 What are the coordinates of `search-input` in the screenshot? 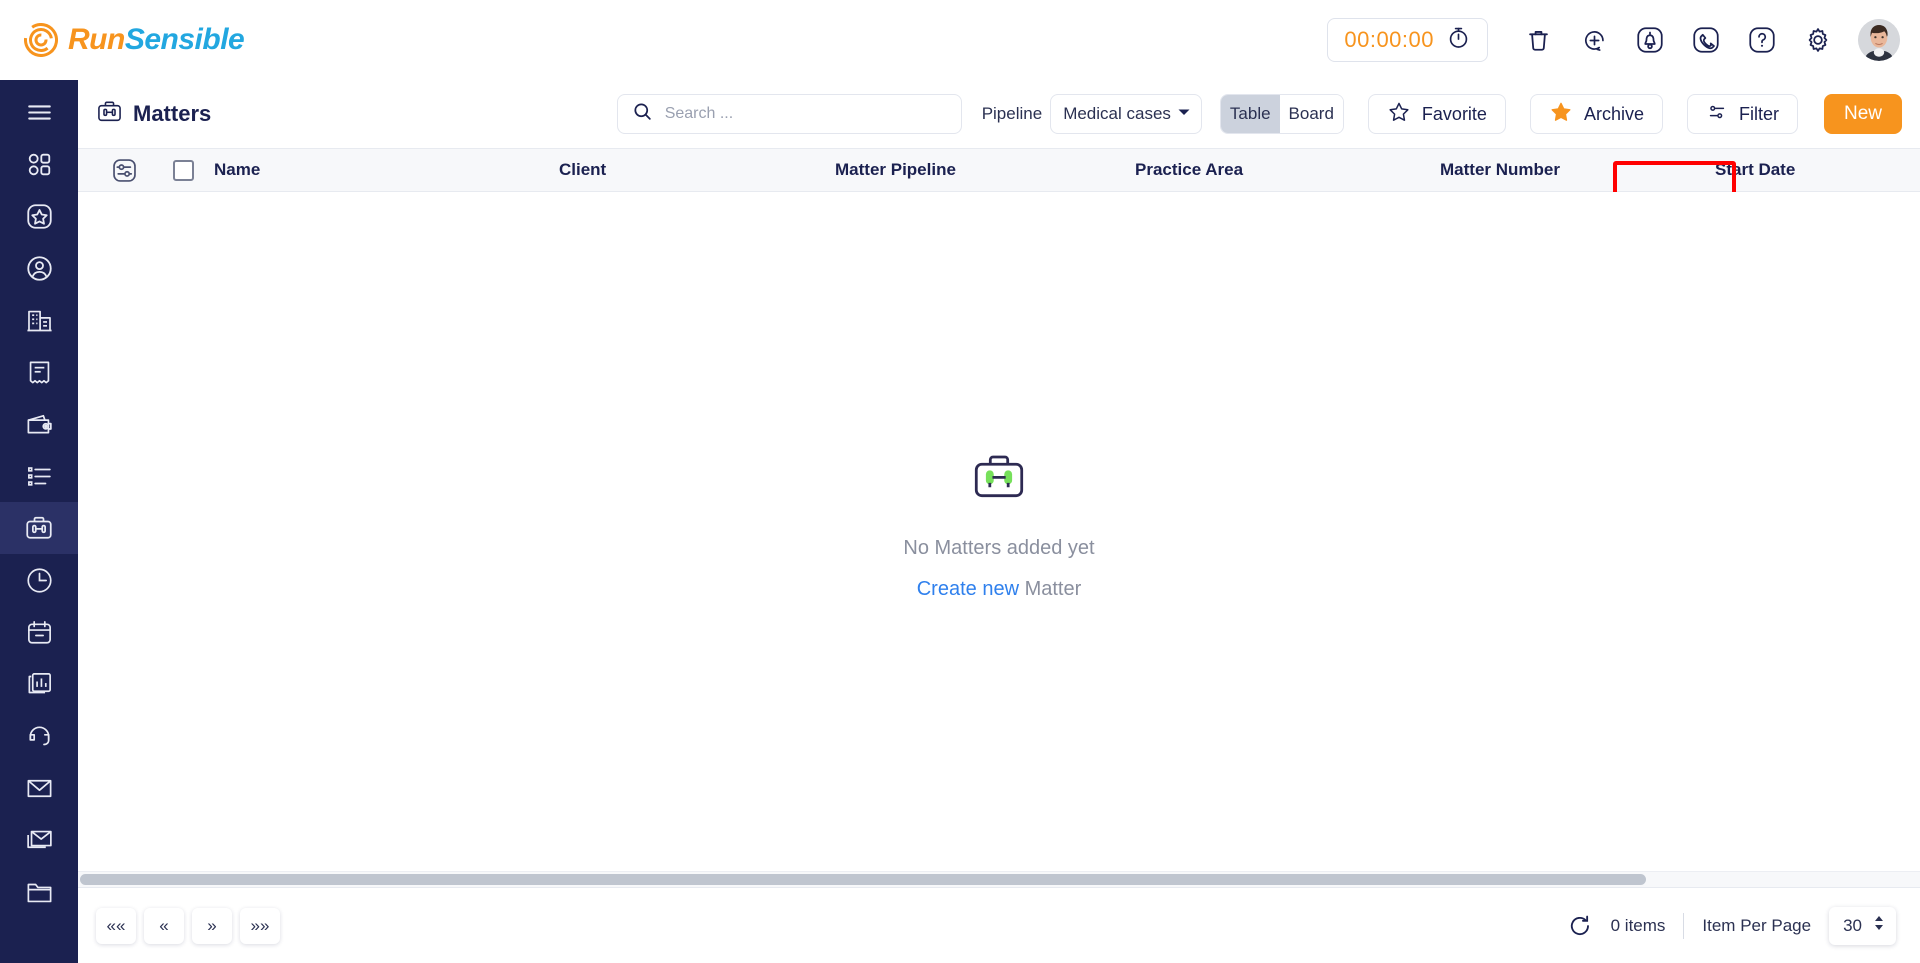 It's located at (805, 114).